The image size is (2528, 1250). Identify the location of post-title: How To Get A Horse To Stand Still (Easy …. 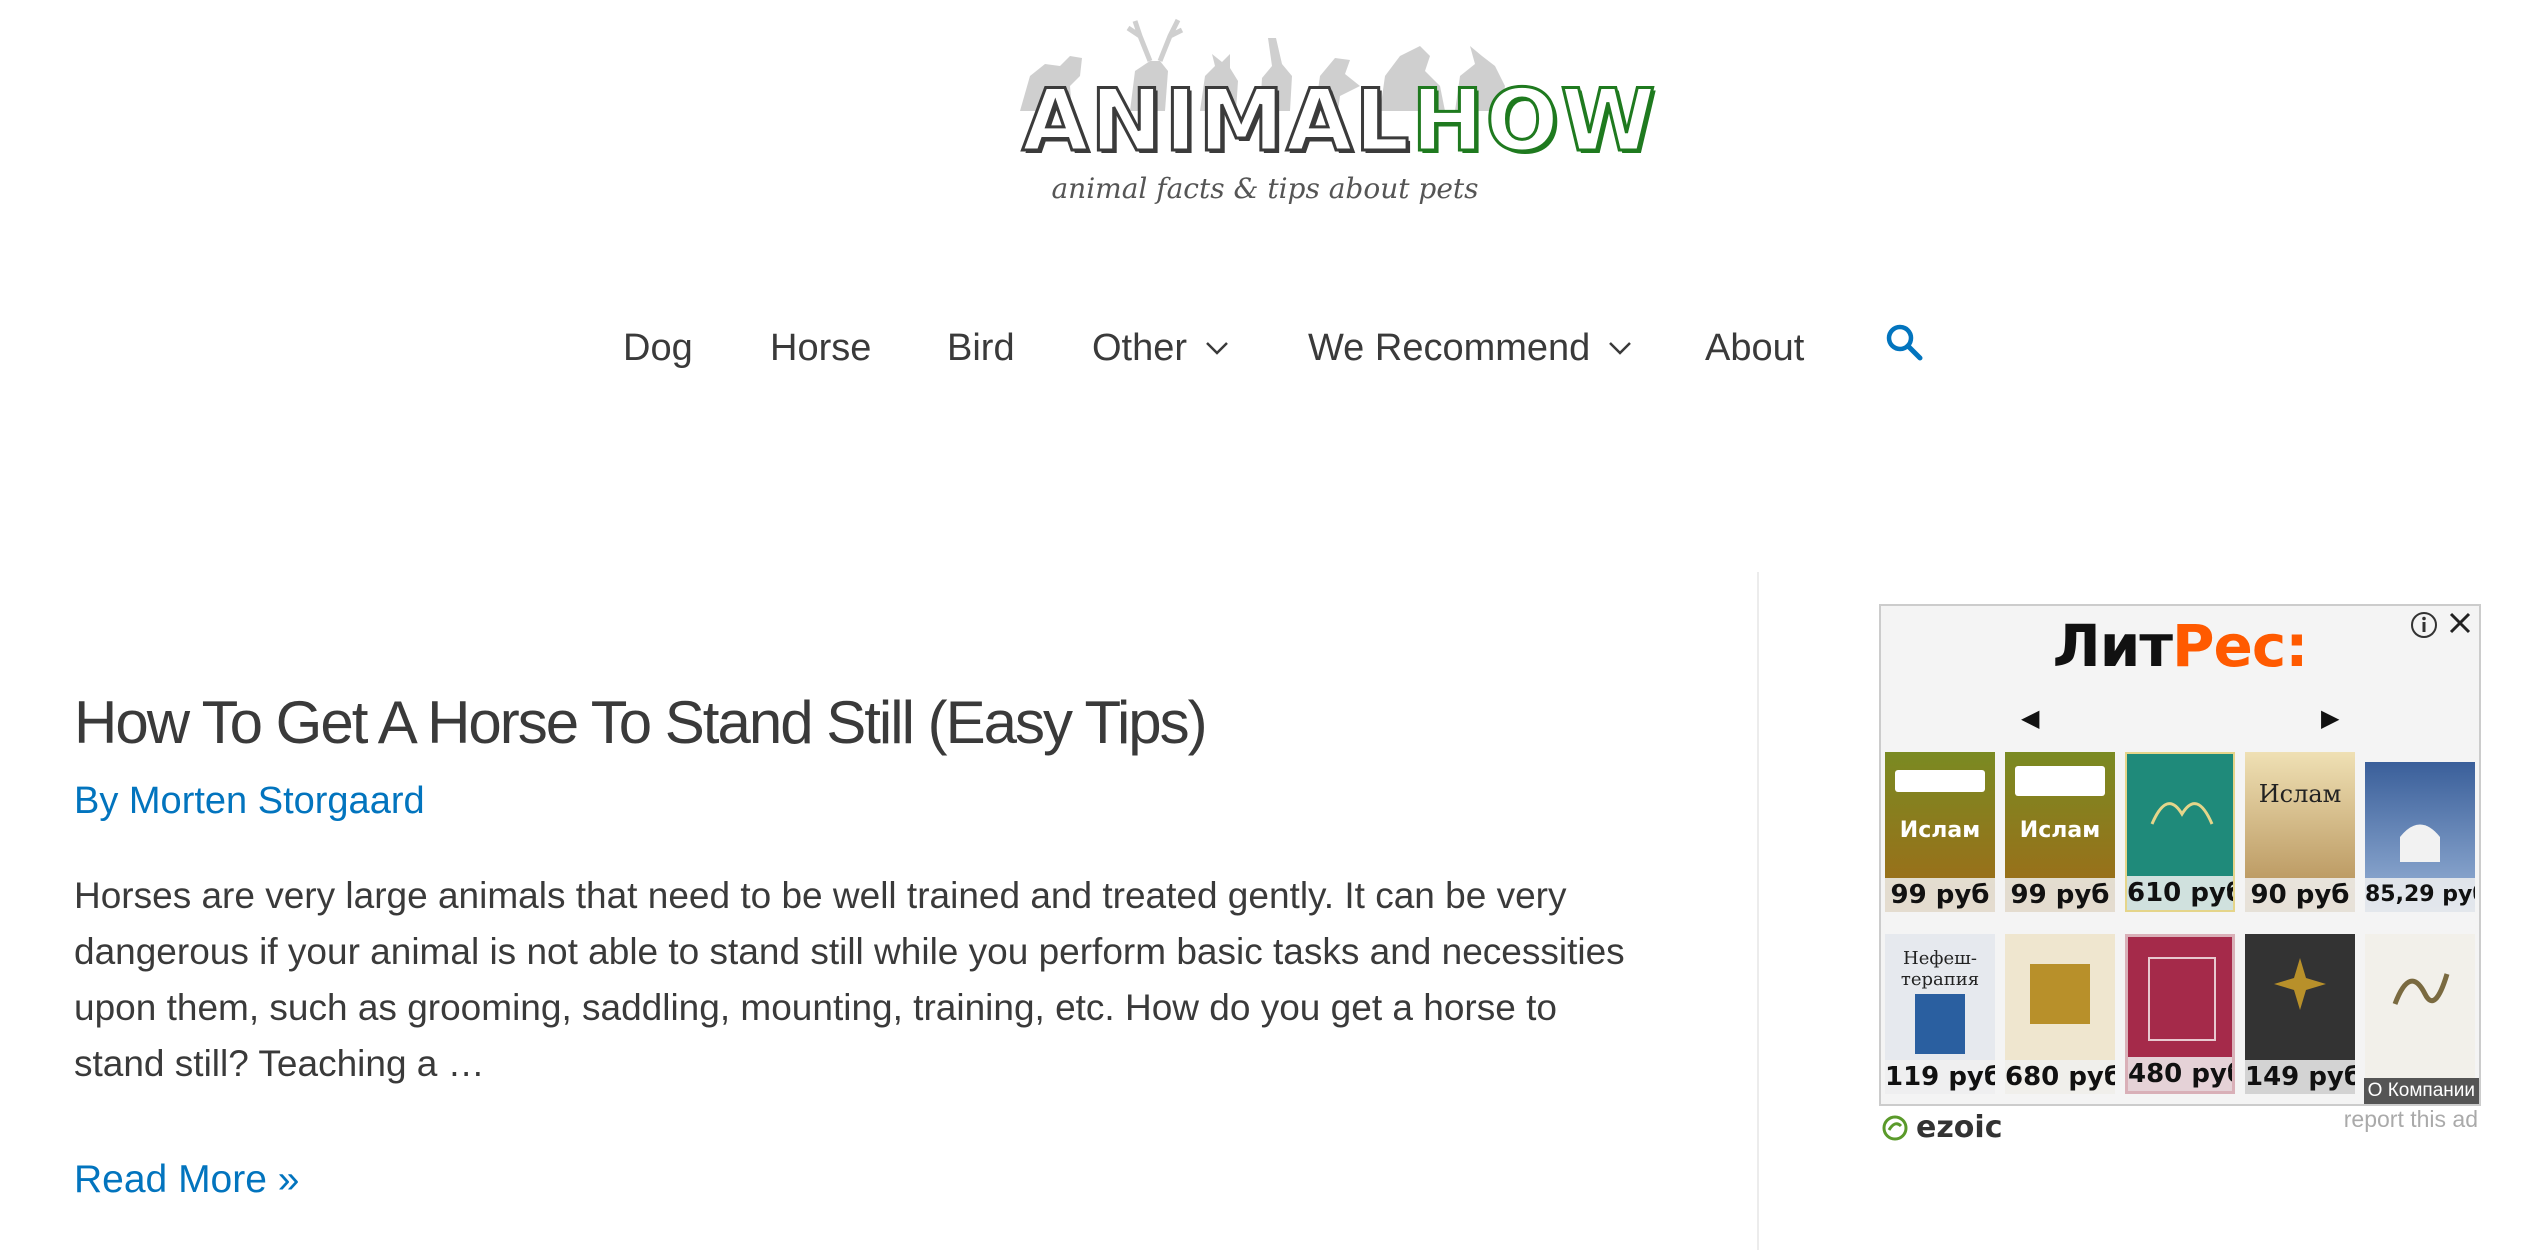
(641, 723).